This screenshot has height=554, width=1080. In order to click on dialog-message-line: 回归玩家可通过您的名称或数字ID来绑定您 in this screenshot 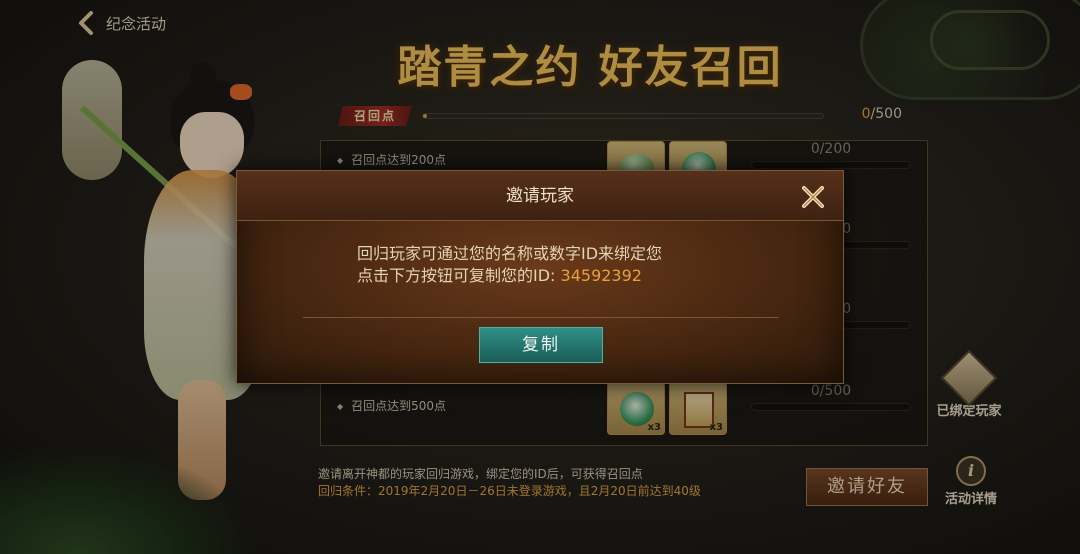, I will do `click(510, 253)`.